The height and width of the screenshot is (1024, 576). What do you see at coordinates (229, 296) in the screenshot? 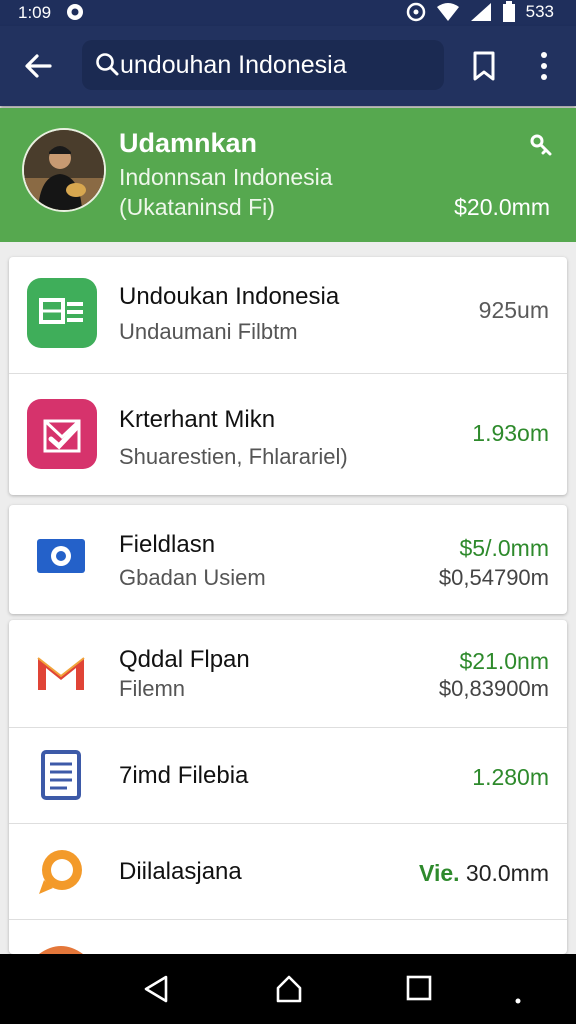
I see `list-item-title: Undoukan Indonesia` at bounding box center [229, 296].